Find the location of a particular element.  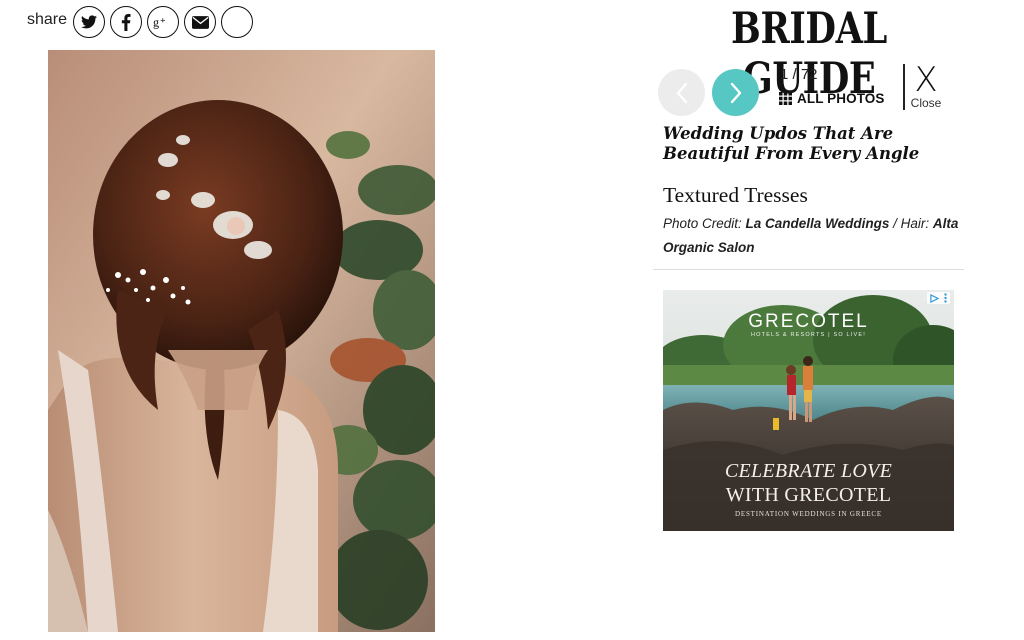

nav-divider is located at coordinates (904, 87).